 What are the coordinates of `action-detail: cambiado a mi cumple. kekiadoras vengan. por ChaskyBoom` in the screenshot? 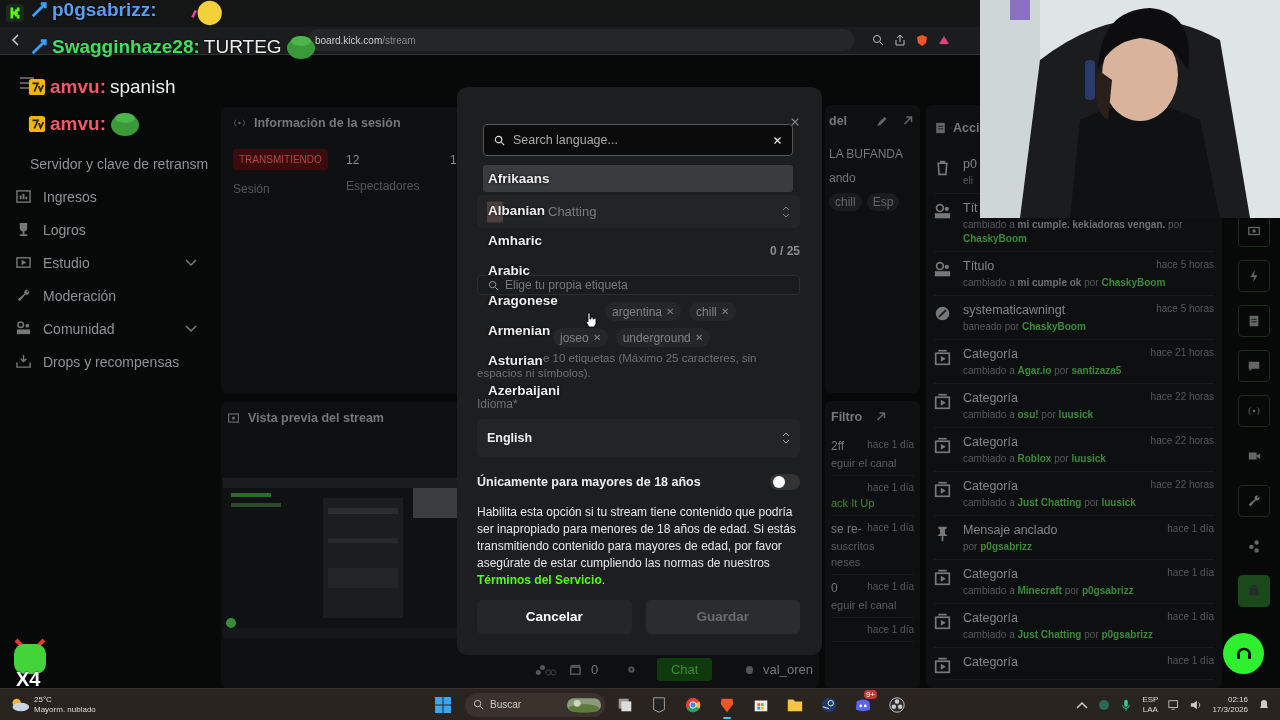 It's located at (1073, 232).